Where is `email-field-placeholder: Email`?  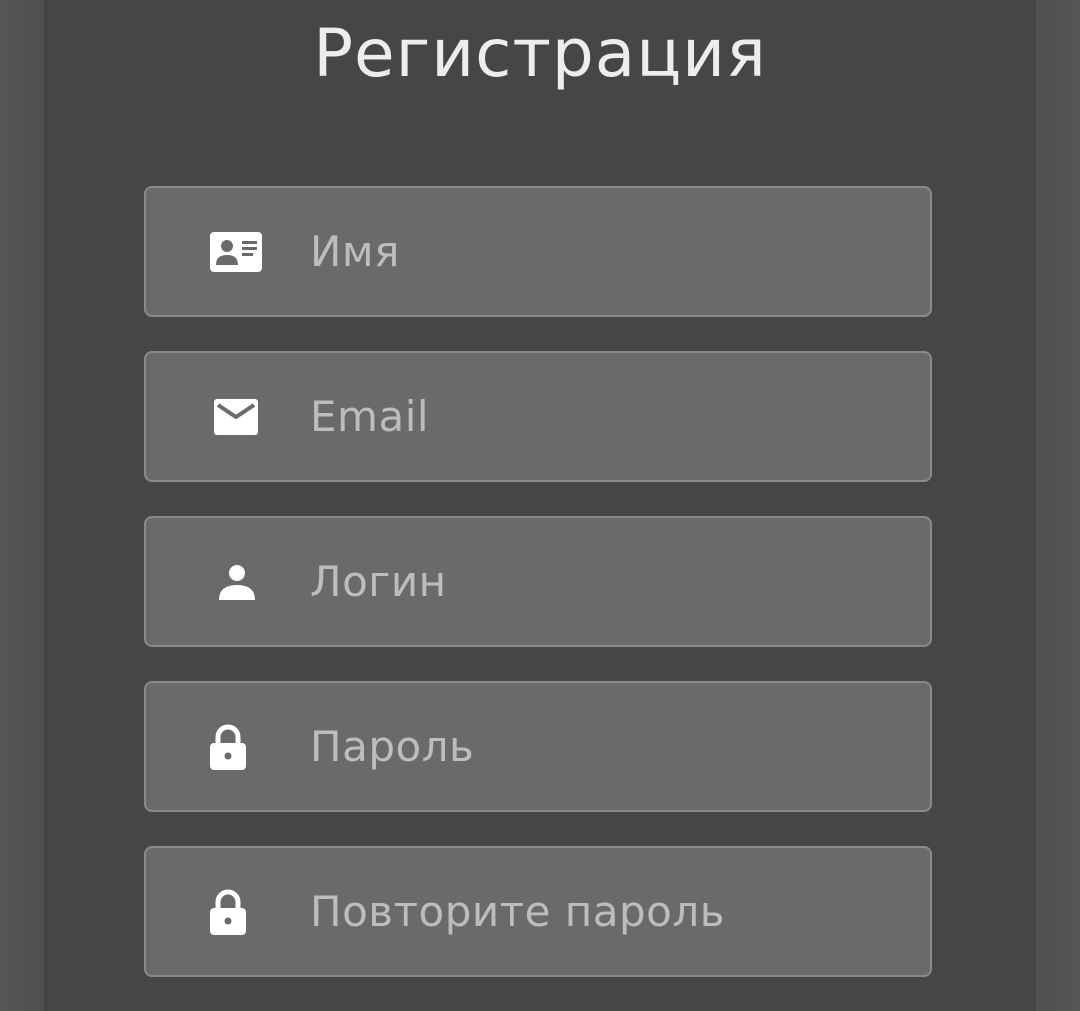
email-field-placeholder: Email is located at coordinates (370, 416).